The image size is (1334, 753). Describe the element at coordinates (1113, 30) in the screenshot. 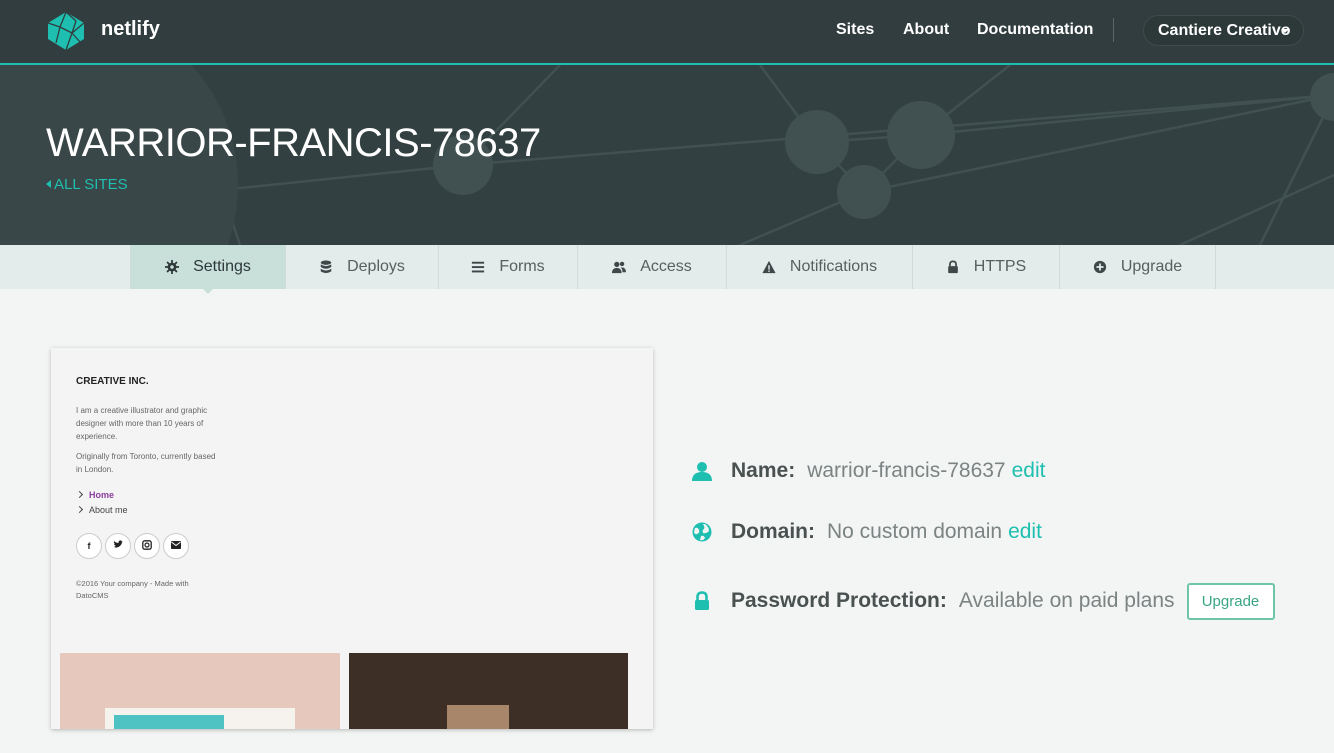

I see `nav-divider` at that location.